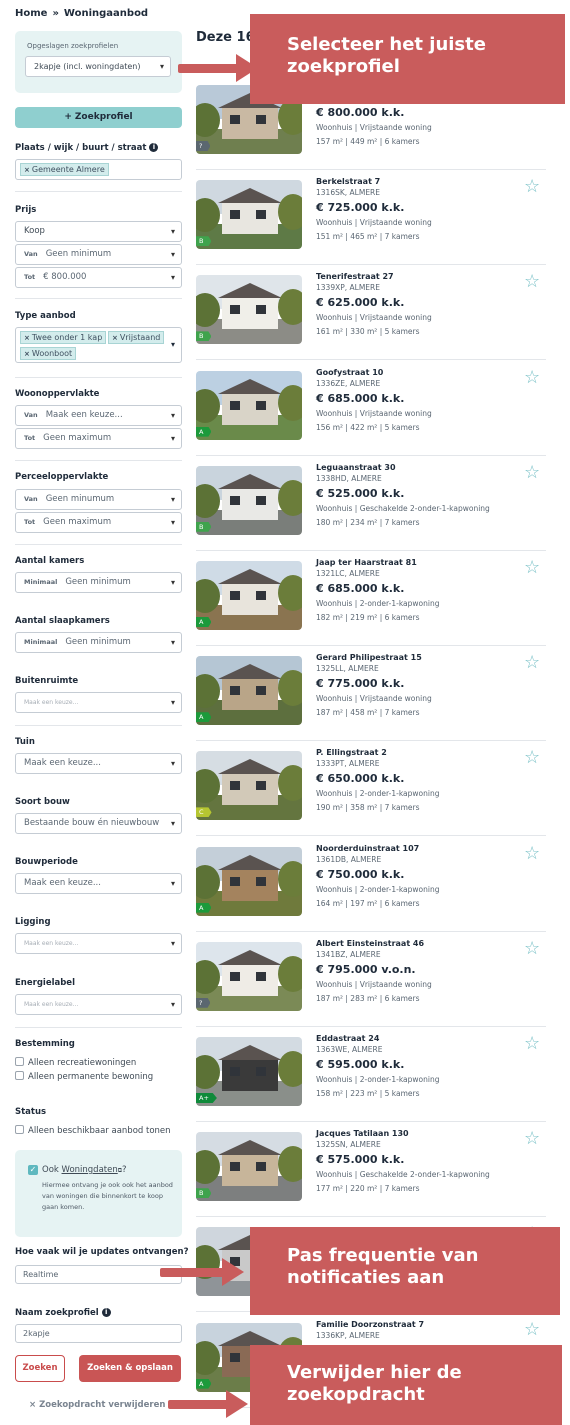  What do you see at coordinates (136, 337) in the screenshot?
I see `type-tag: × Vrijstaand` at bounding box center [136, 337].